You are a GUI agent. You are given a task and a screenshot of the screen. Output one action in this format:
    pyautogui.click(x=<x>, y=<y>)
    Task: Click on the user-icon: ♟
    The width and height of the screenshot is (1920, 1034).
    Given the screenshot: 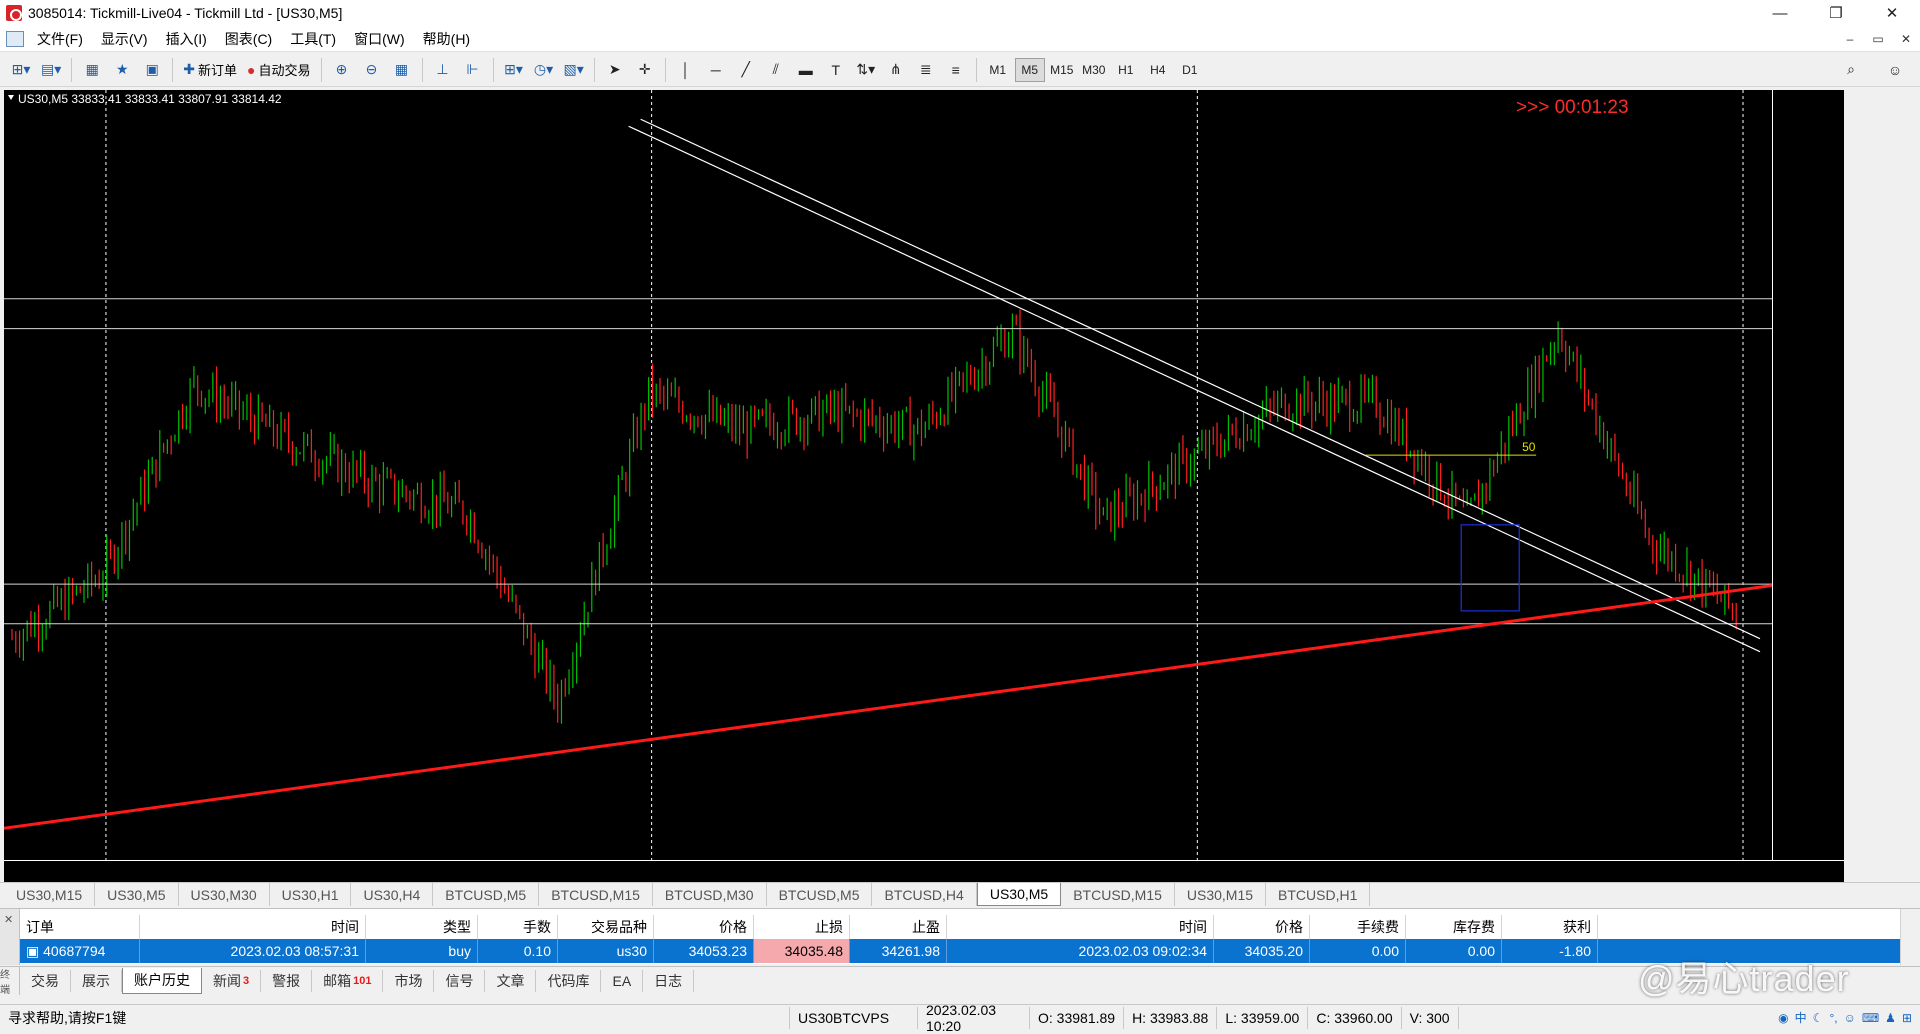 What is the action you would take?
    pyautogui.click(x=1890, y=1018)
    